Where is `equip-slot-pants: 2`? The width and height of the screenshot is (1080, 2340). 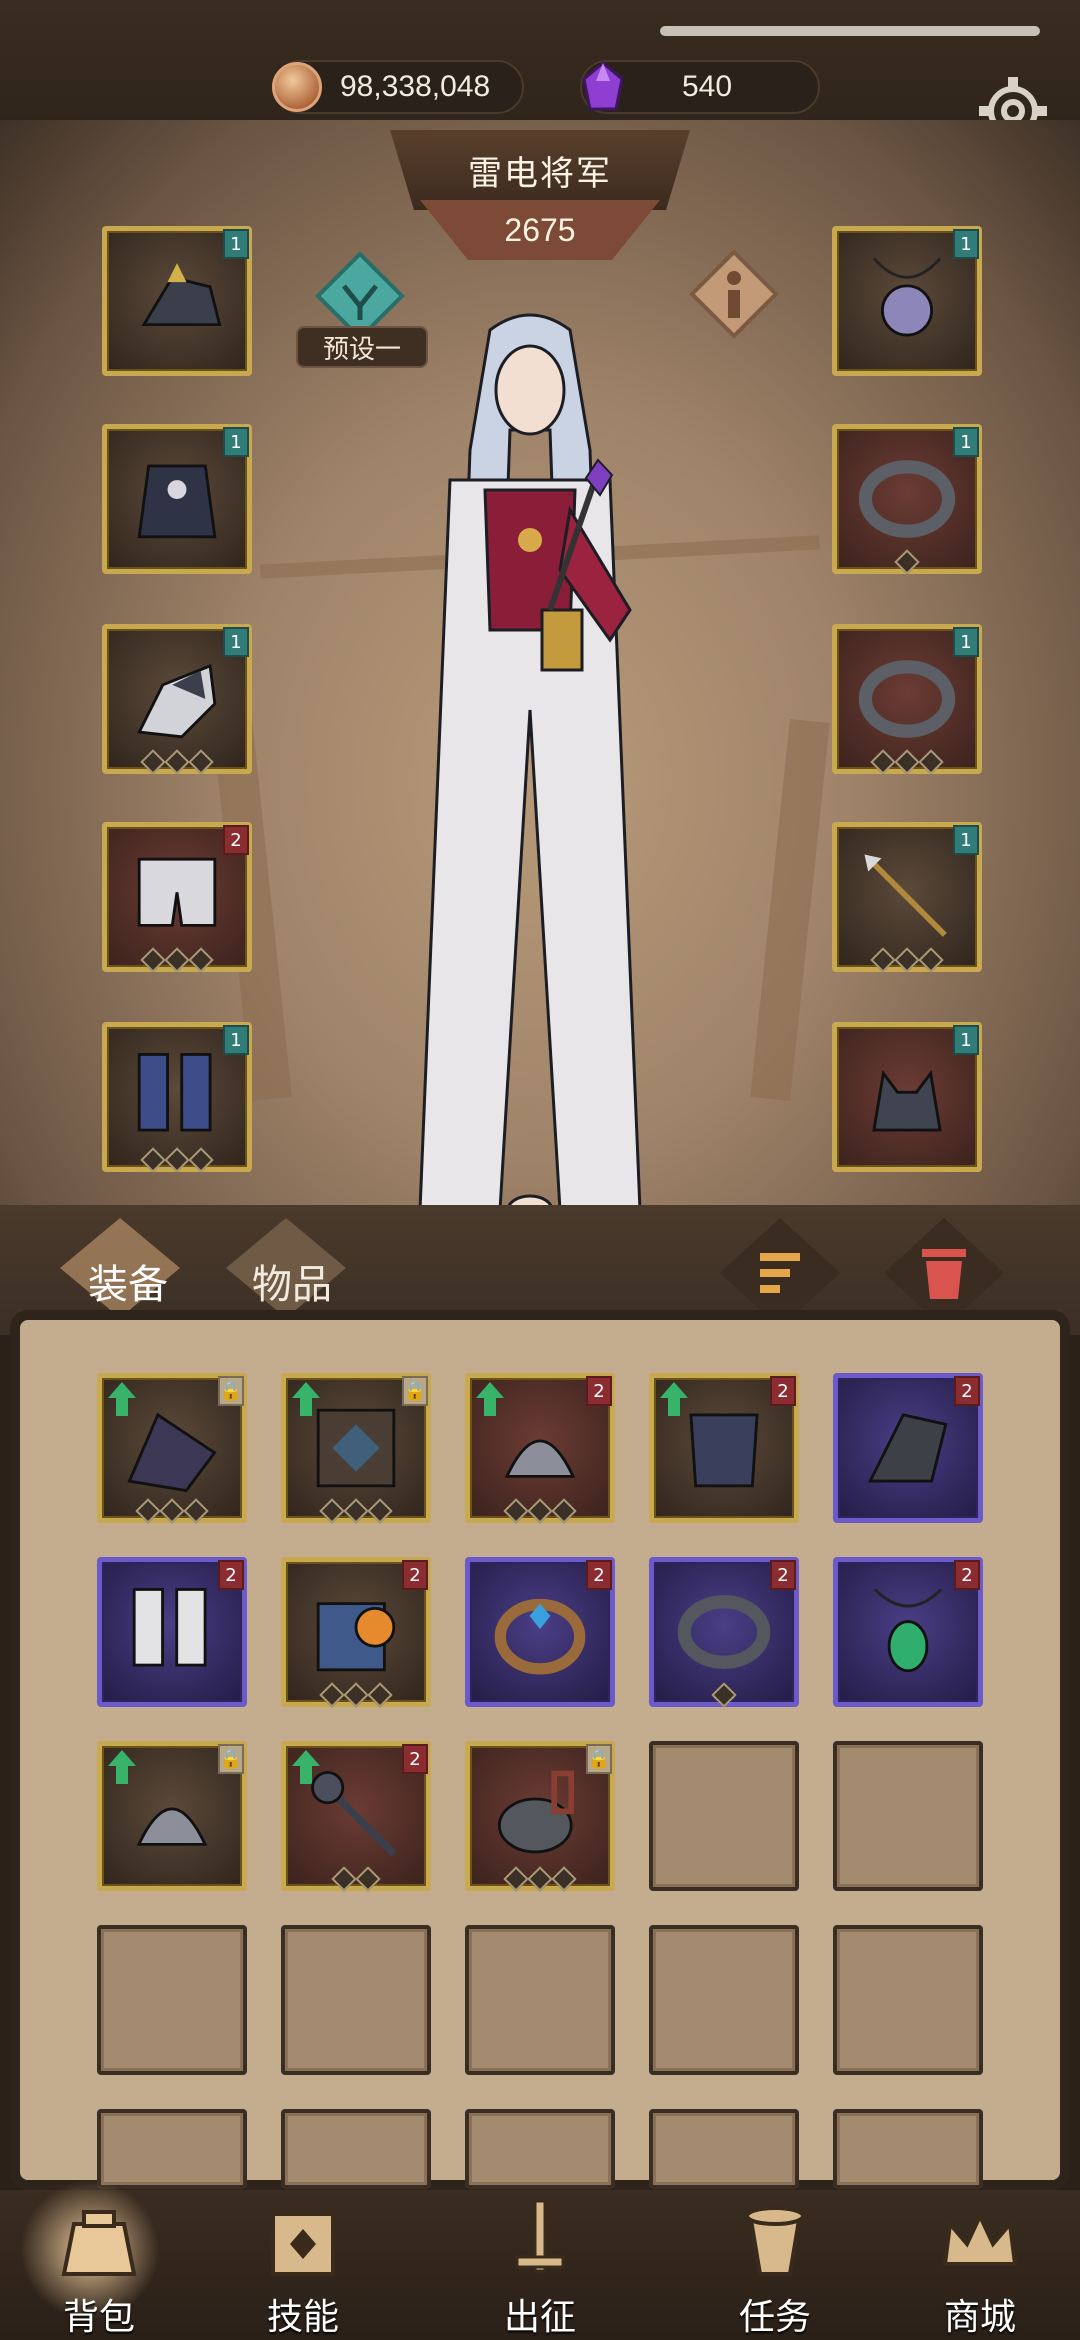 equip-slot-pants: 2 is located at coordinates (177, 897).